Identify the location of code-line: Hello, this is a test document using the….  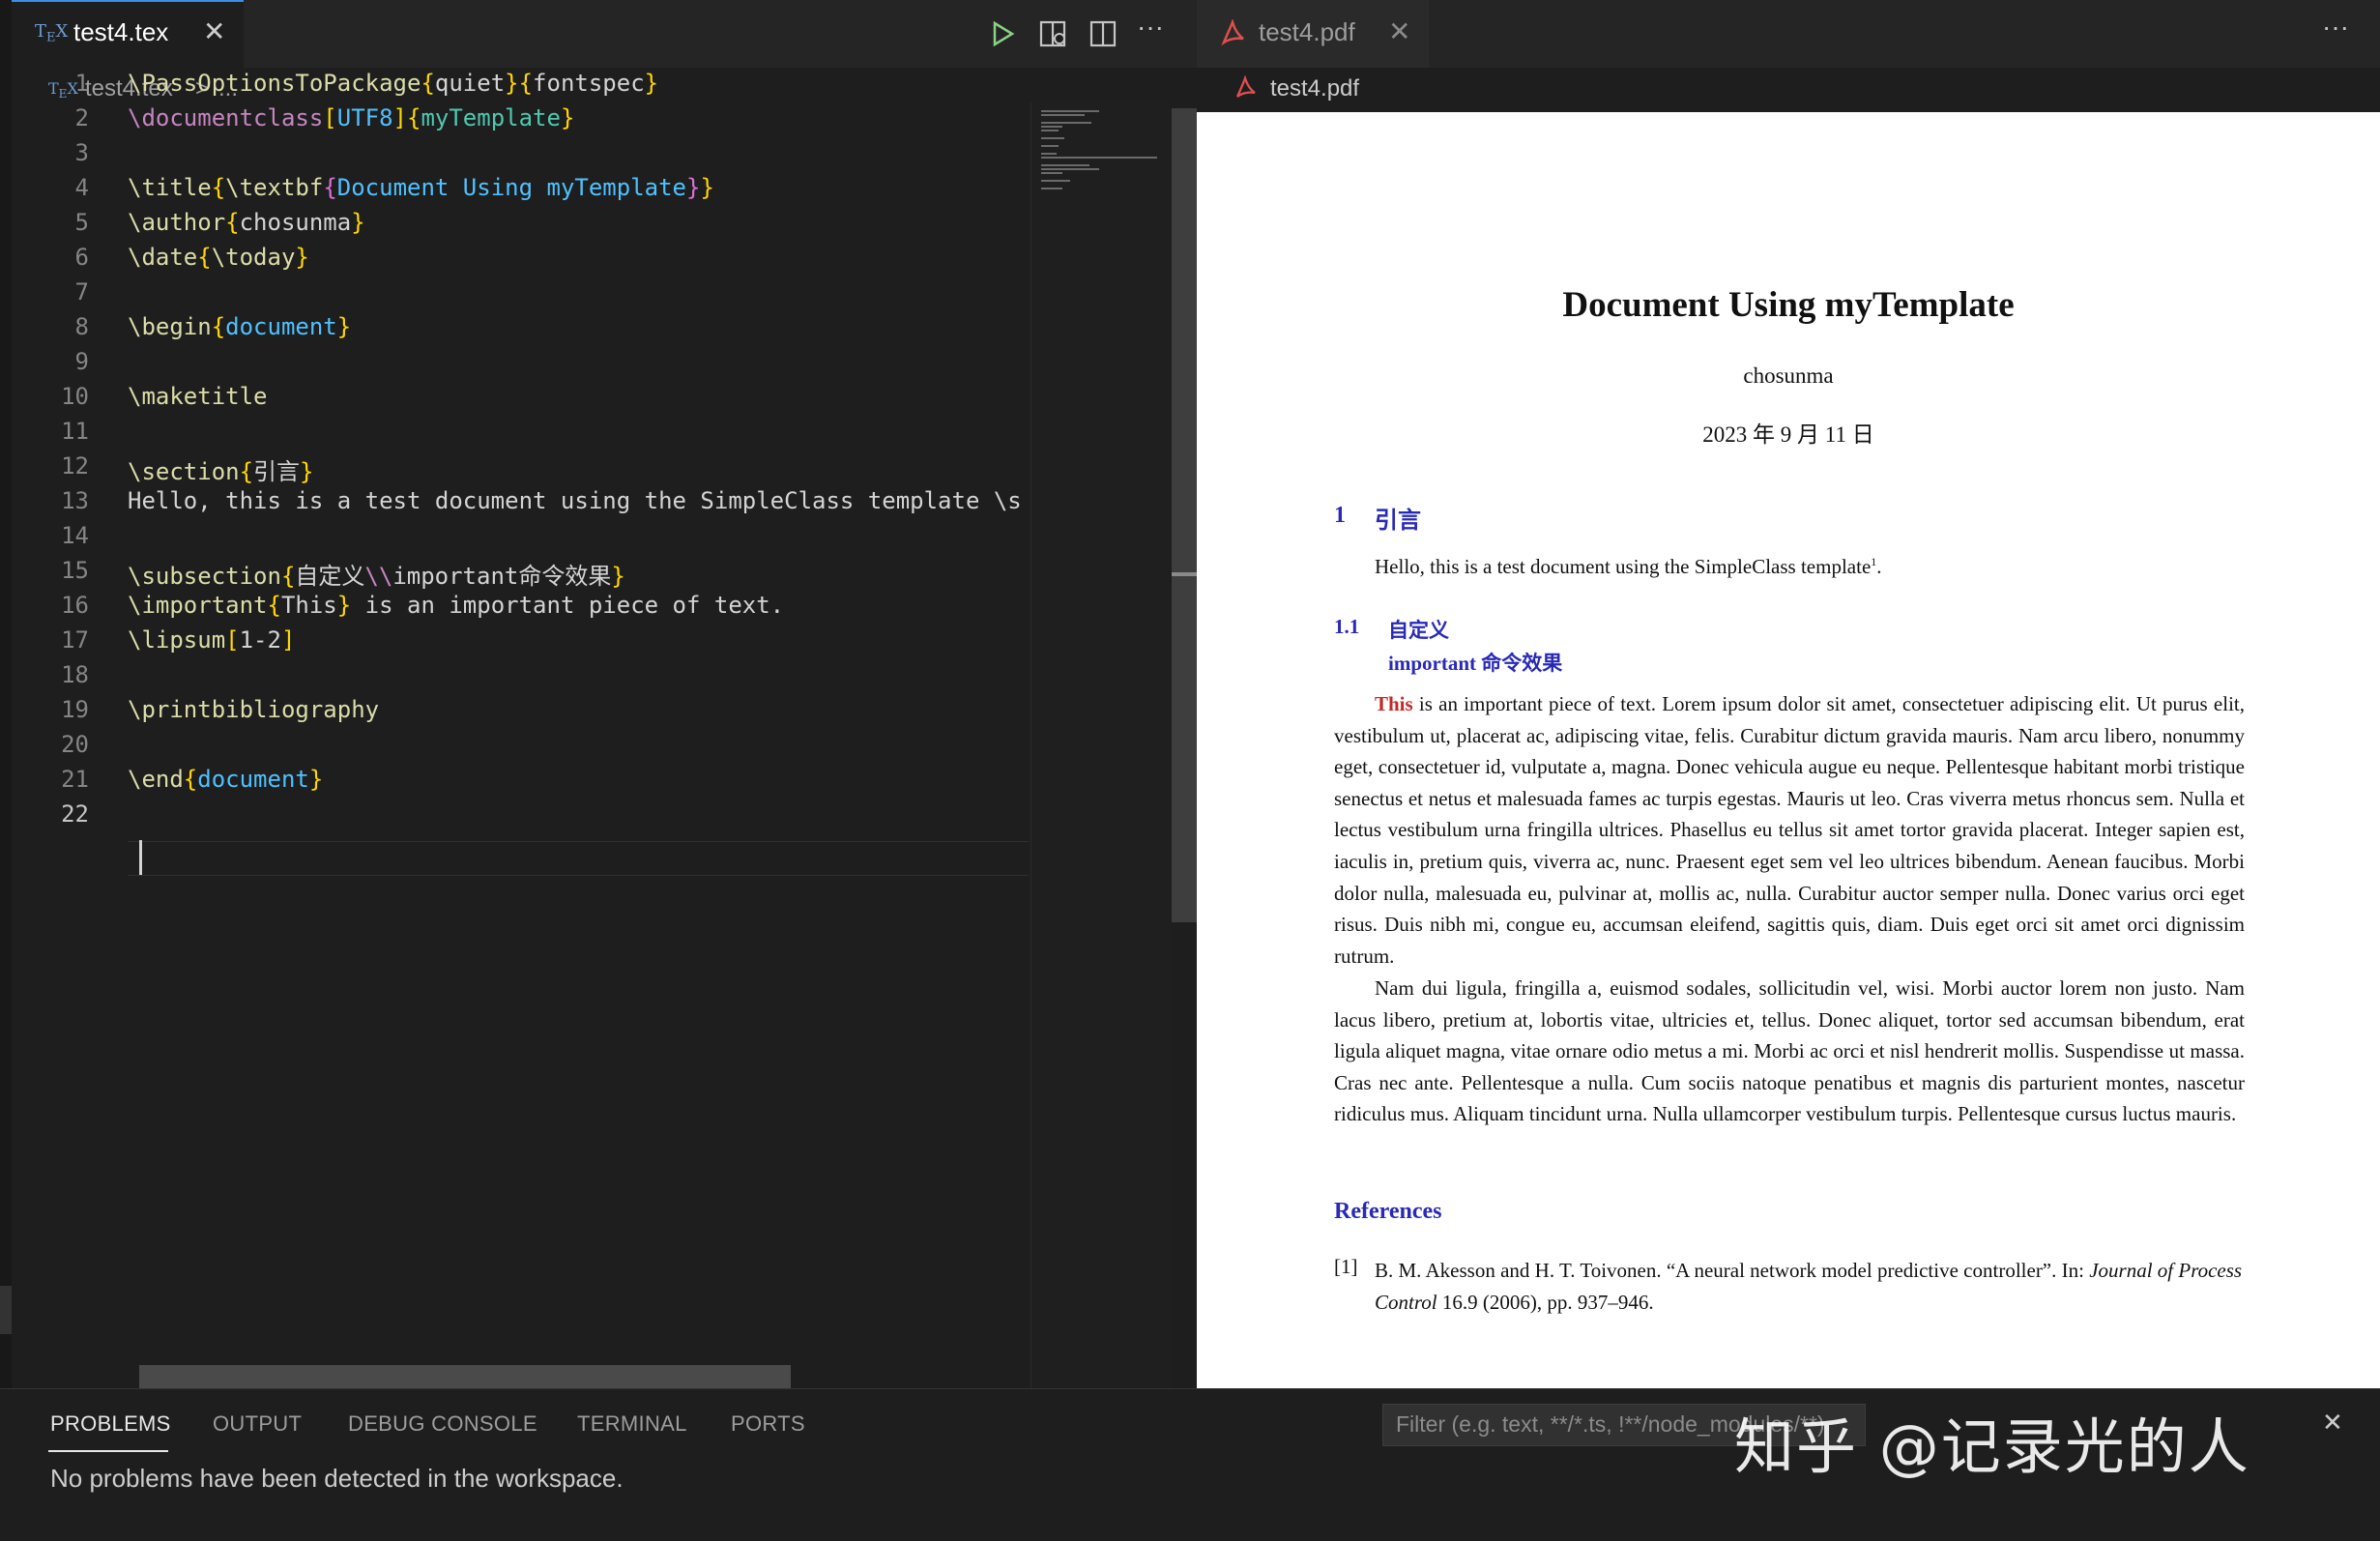
(575, 500).